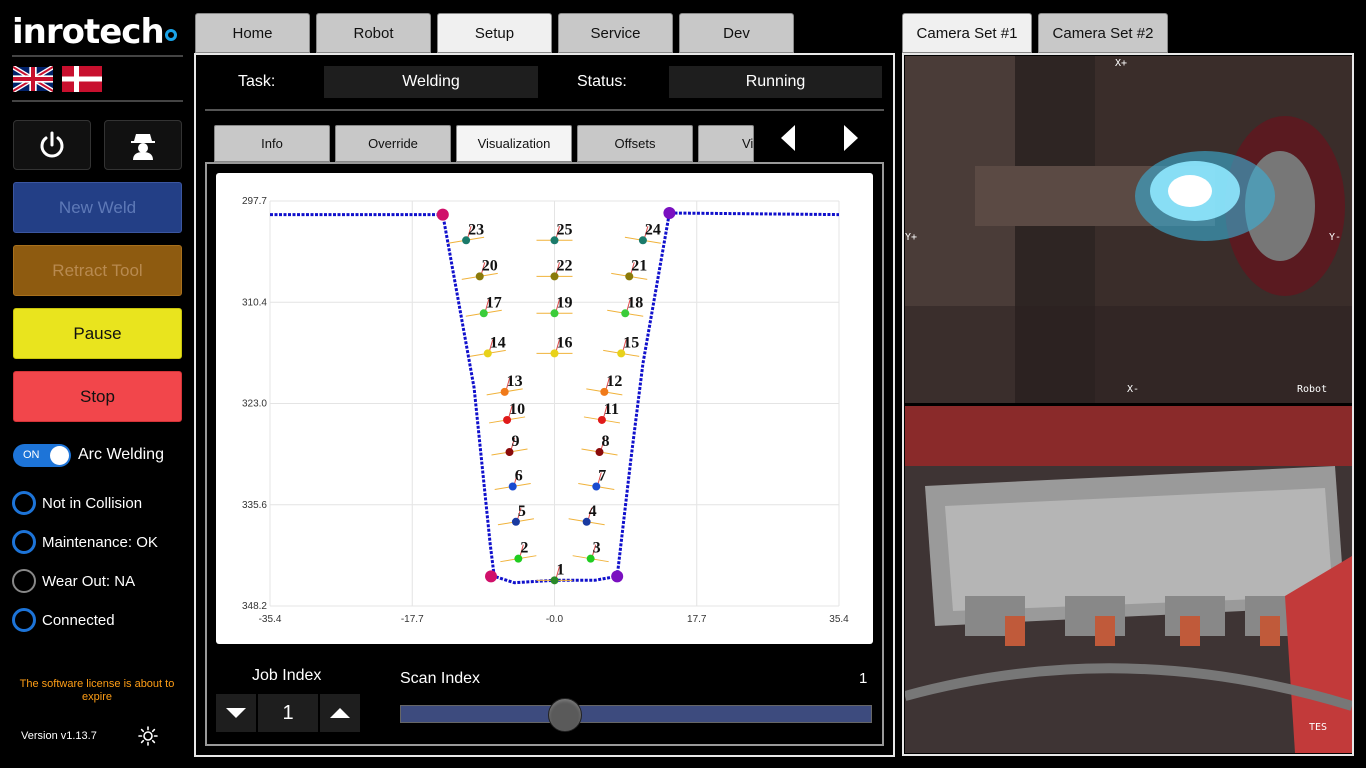  I want to click on retract-tool-button: Retract Tool, so click(97, 270).